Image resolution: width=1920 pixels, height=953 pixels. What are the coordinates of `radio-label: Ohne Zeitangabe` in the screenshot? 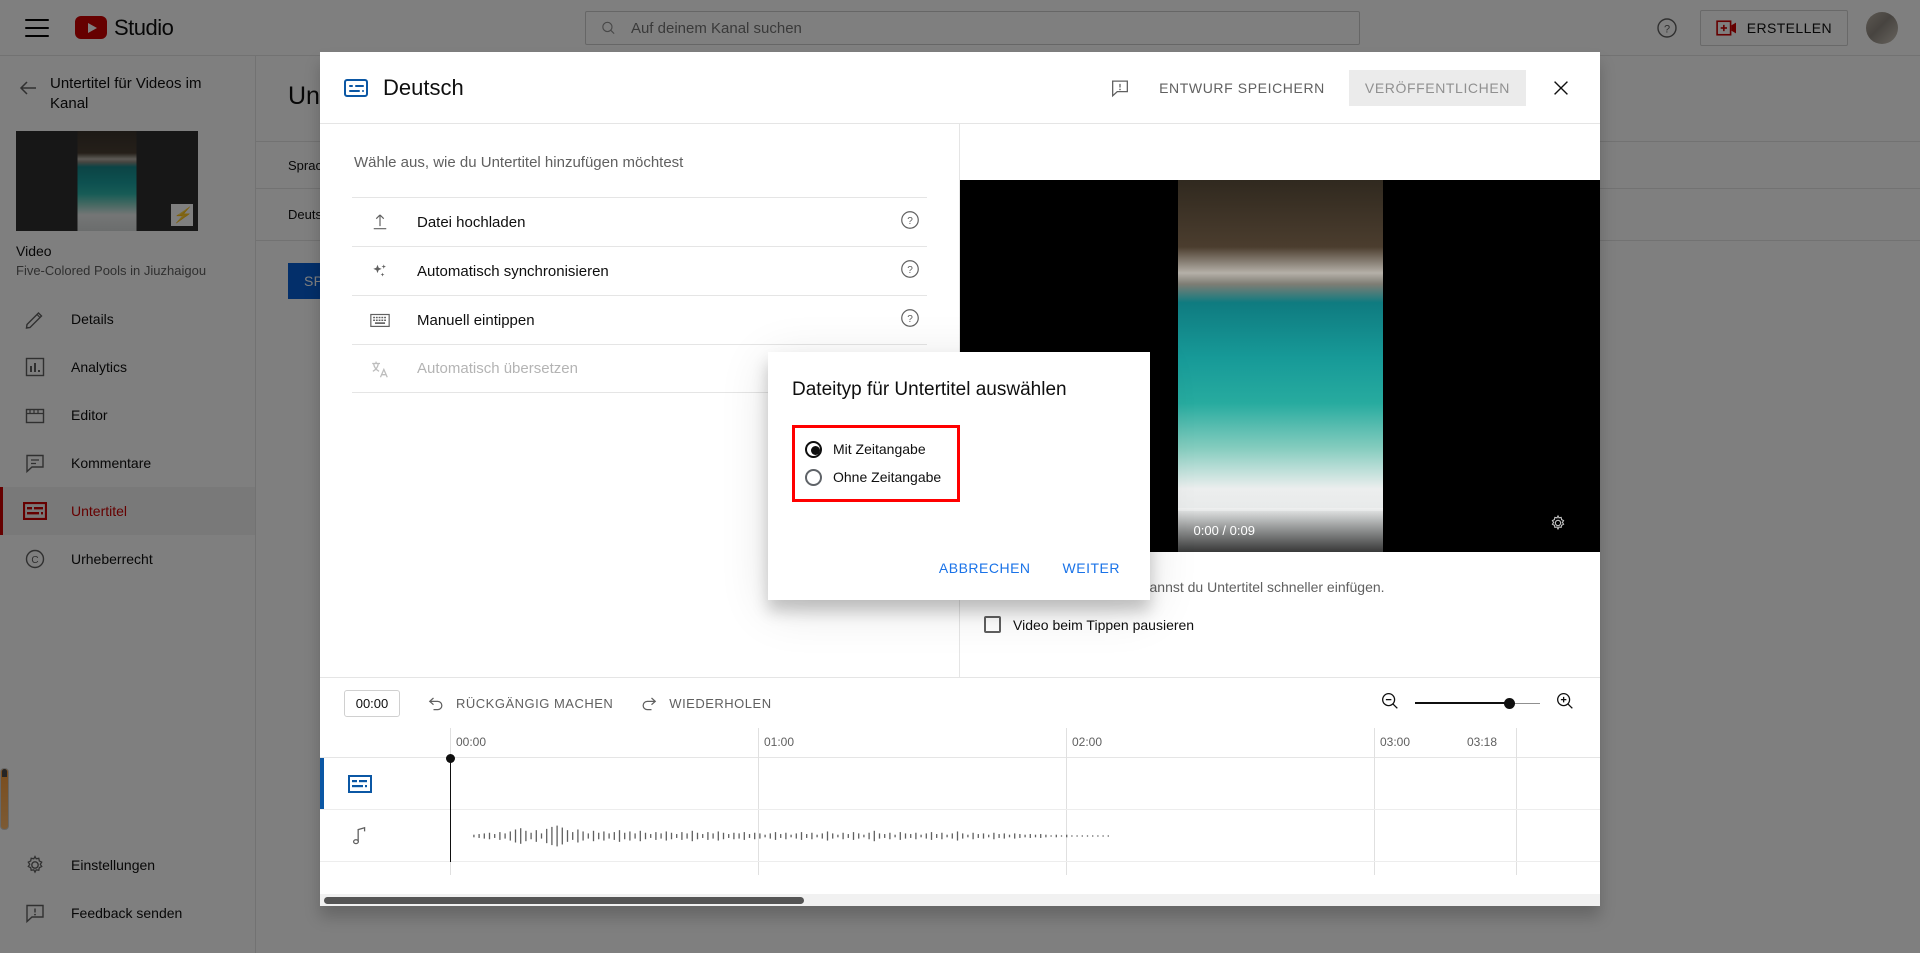 It's located at (887, 477).